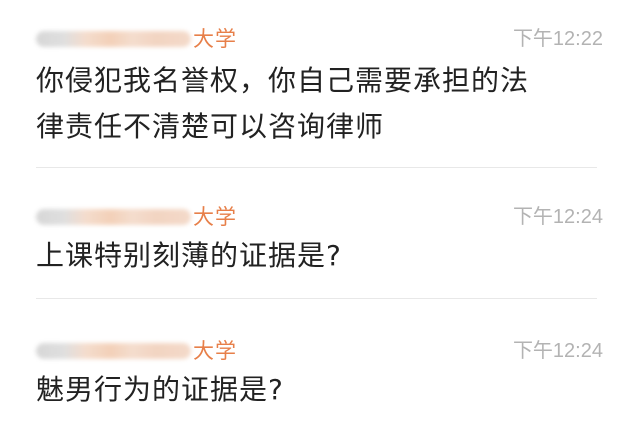  What do you see at coordinates (557, 39) in the screenshot?
I see `comment-timestamp: 下午12:22` at bounding box center [557, 39].